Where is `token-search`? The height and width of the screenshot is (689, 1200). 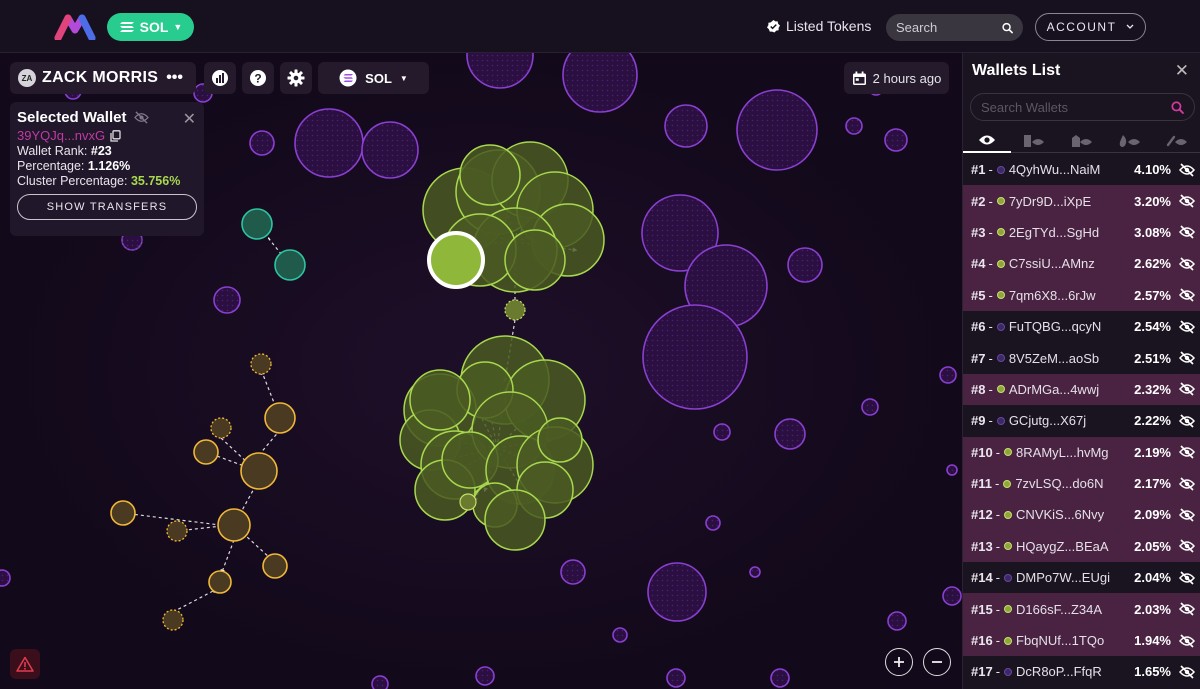 token-search is located at coordinates (954, 27).